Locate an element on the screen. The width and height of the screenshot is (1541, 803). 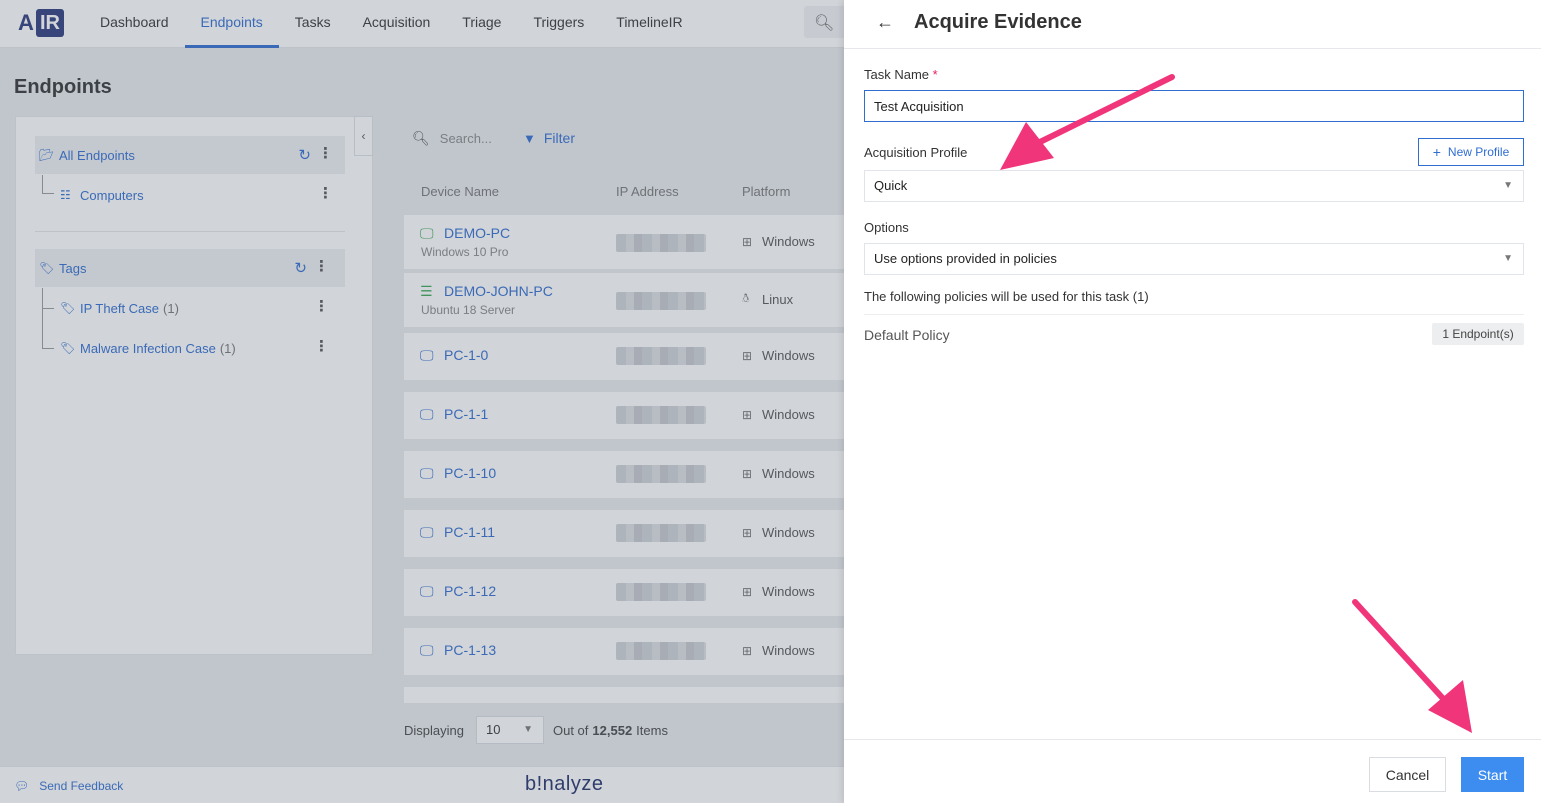
options-select: Use options provided in policies ▼ is located at coordinates (1194, 259).